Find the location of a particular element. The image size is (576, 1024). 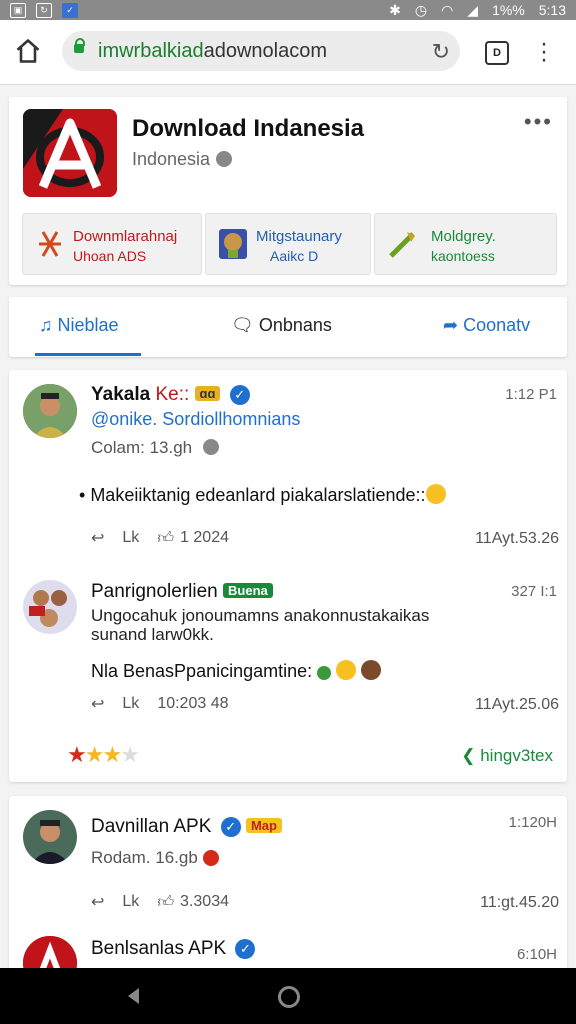

app-logo is located at coordinates (70, 153).